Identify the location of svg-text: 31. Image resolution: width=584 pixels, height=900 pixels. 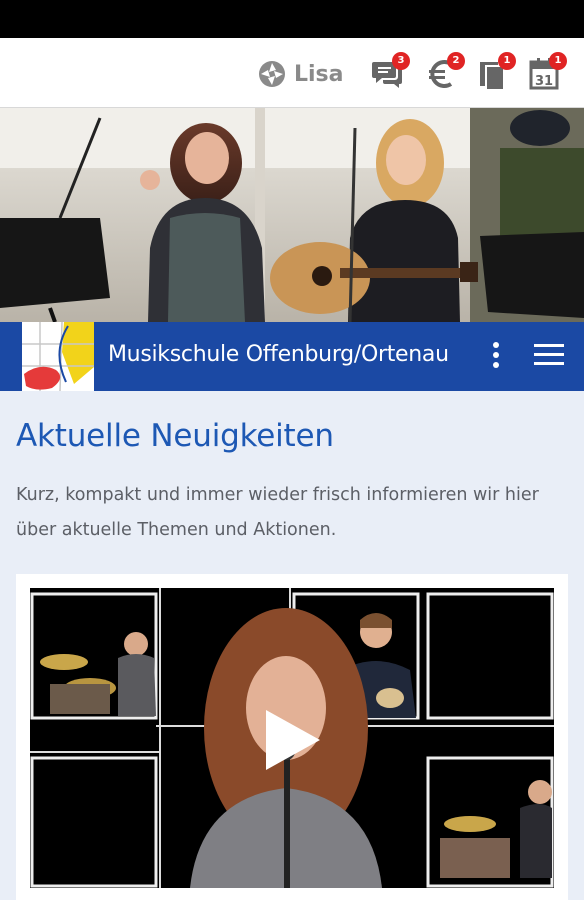
(544, 81).